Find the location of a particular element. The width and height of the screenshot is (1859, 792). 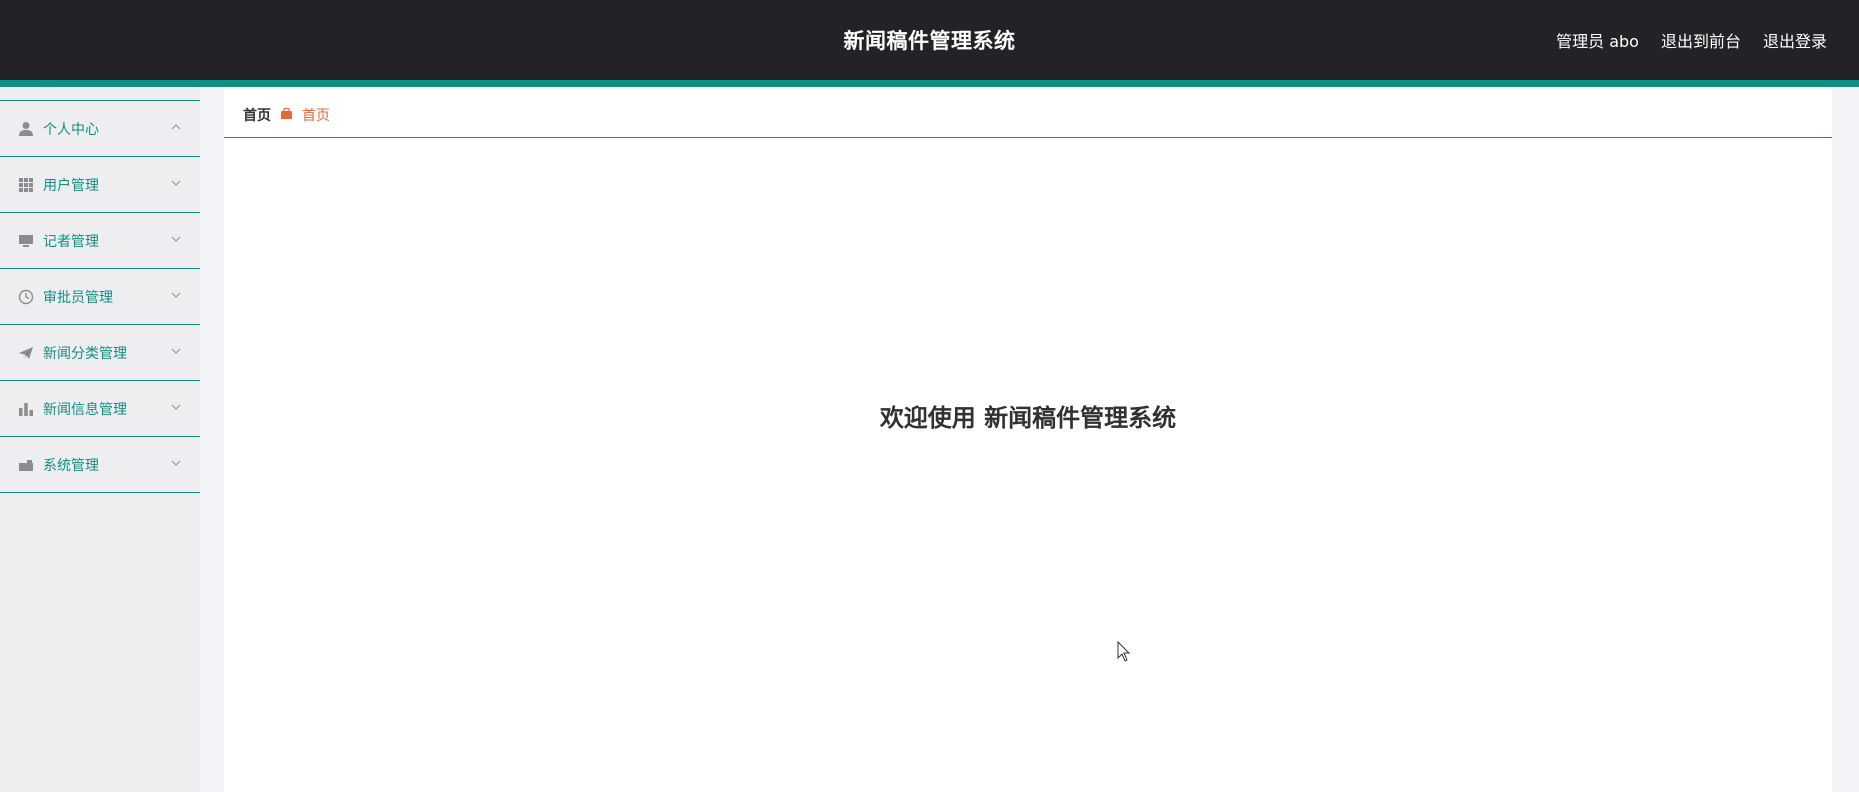

send-icon is located at coordinates (26, 353).